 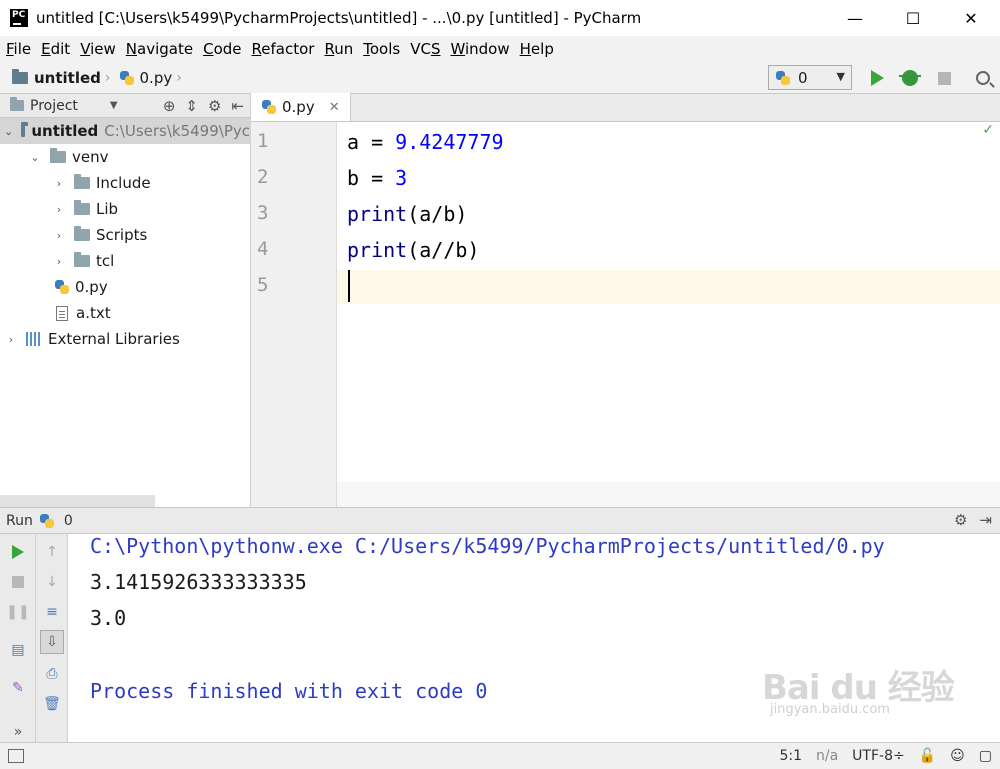 I want to click on line-number: 5, so click(x=263, y=285).